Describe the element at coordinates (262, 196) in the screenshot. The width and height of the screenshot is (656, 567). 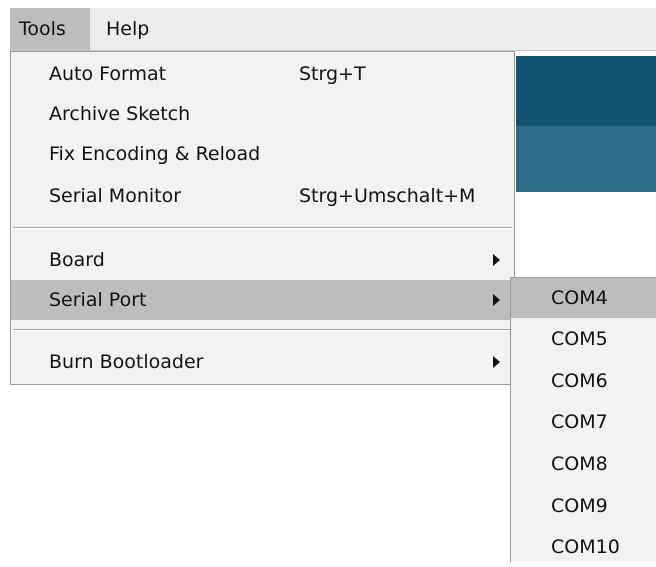
I see `menu-item-serial-monitor: Serial Monitor Strg+Umschalt+M` at that location.